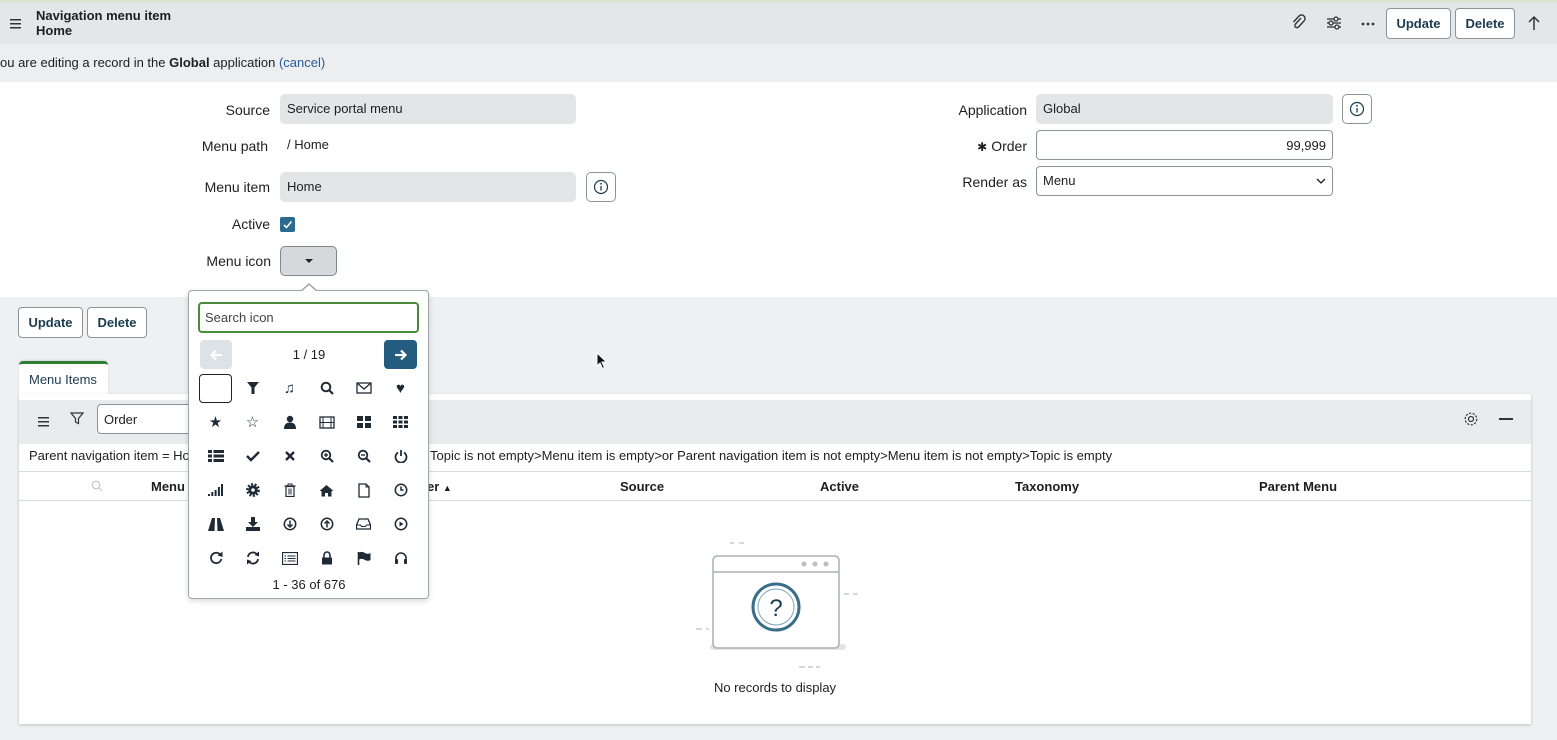 The height and width of the screenshot is (740, 1557). What do you see at coordinates (238, 261) in the screenshot?
I see `menu-icon-label: Menu icon` at bounding box center [238, 261].